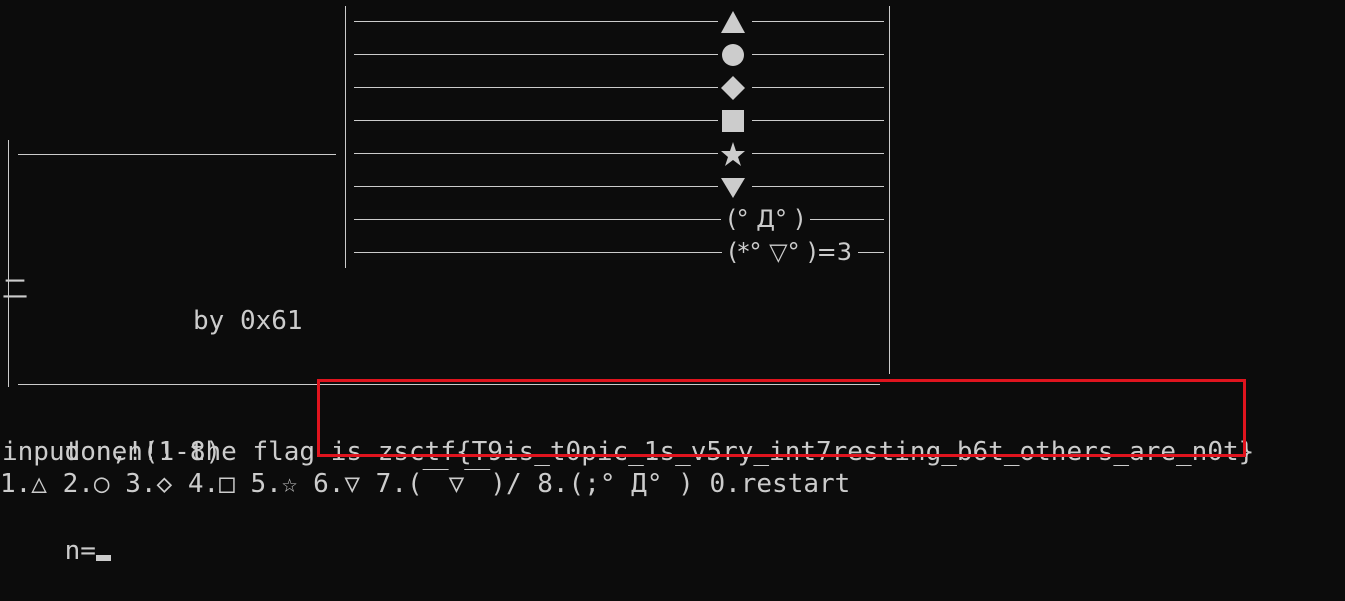  What do you see at coordinates (733, 187) in the screenshot?
I see `triangle-down-icon` at bounding box center [733, 187].